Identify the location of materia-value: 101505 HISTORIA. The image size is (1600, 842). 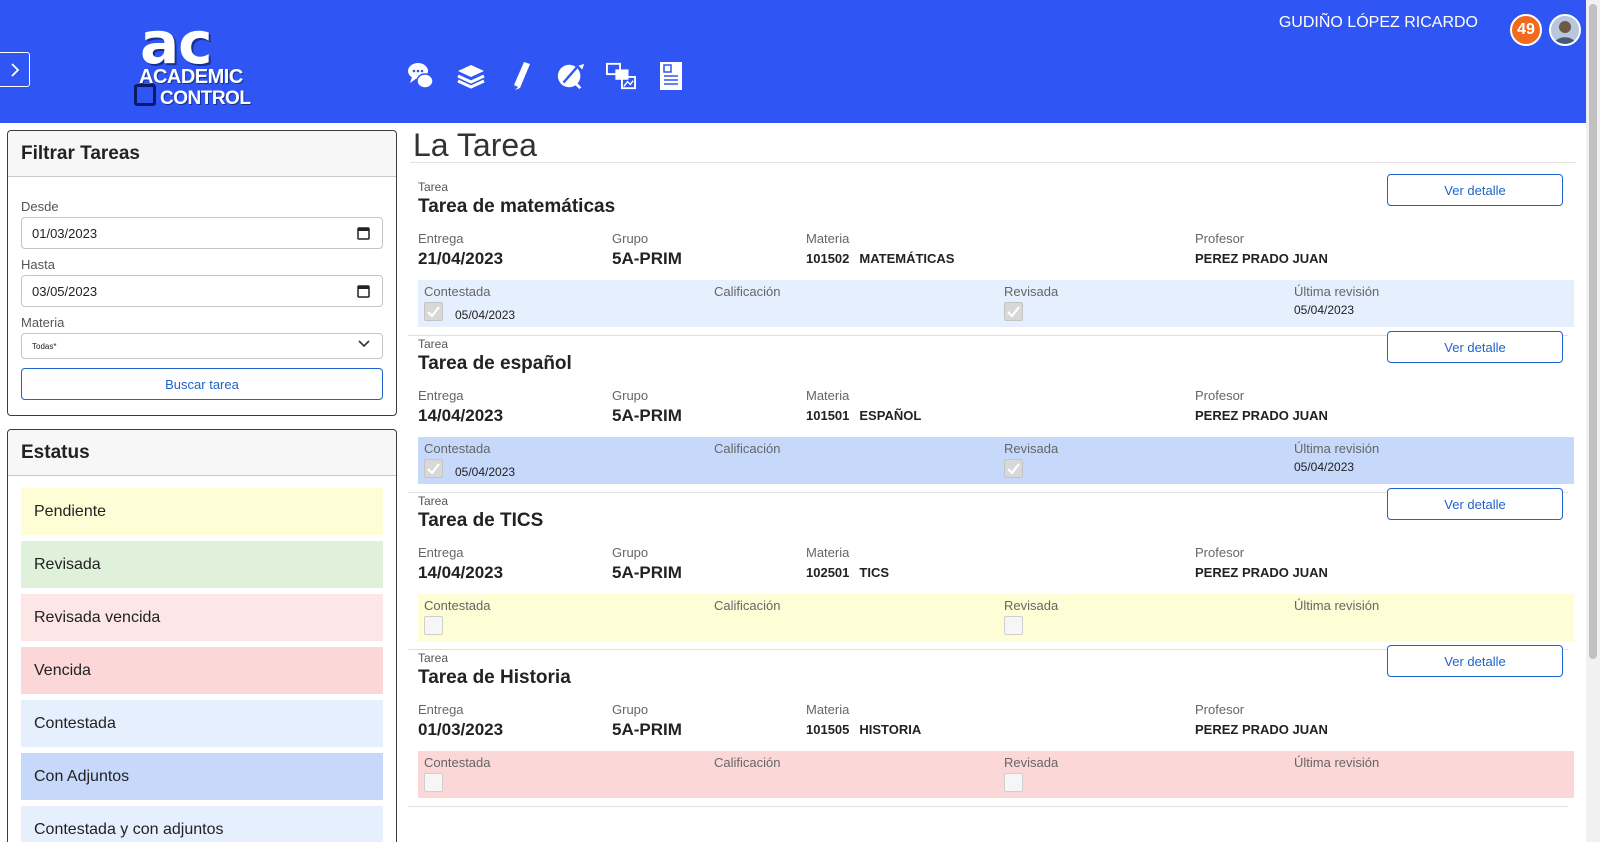
(863, 729).